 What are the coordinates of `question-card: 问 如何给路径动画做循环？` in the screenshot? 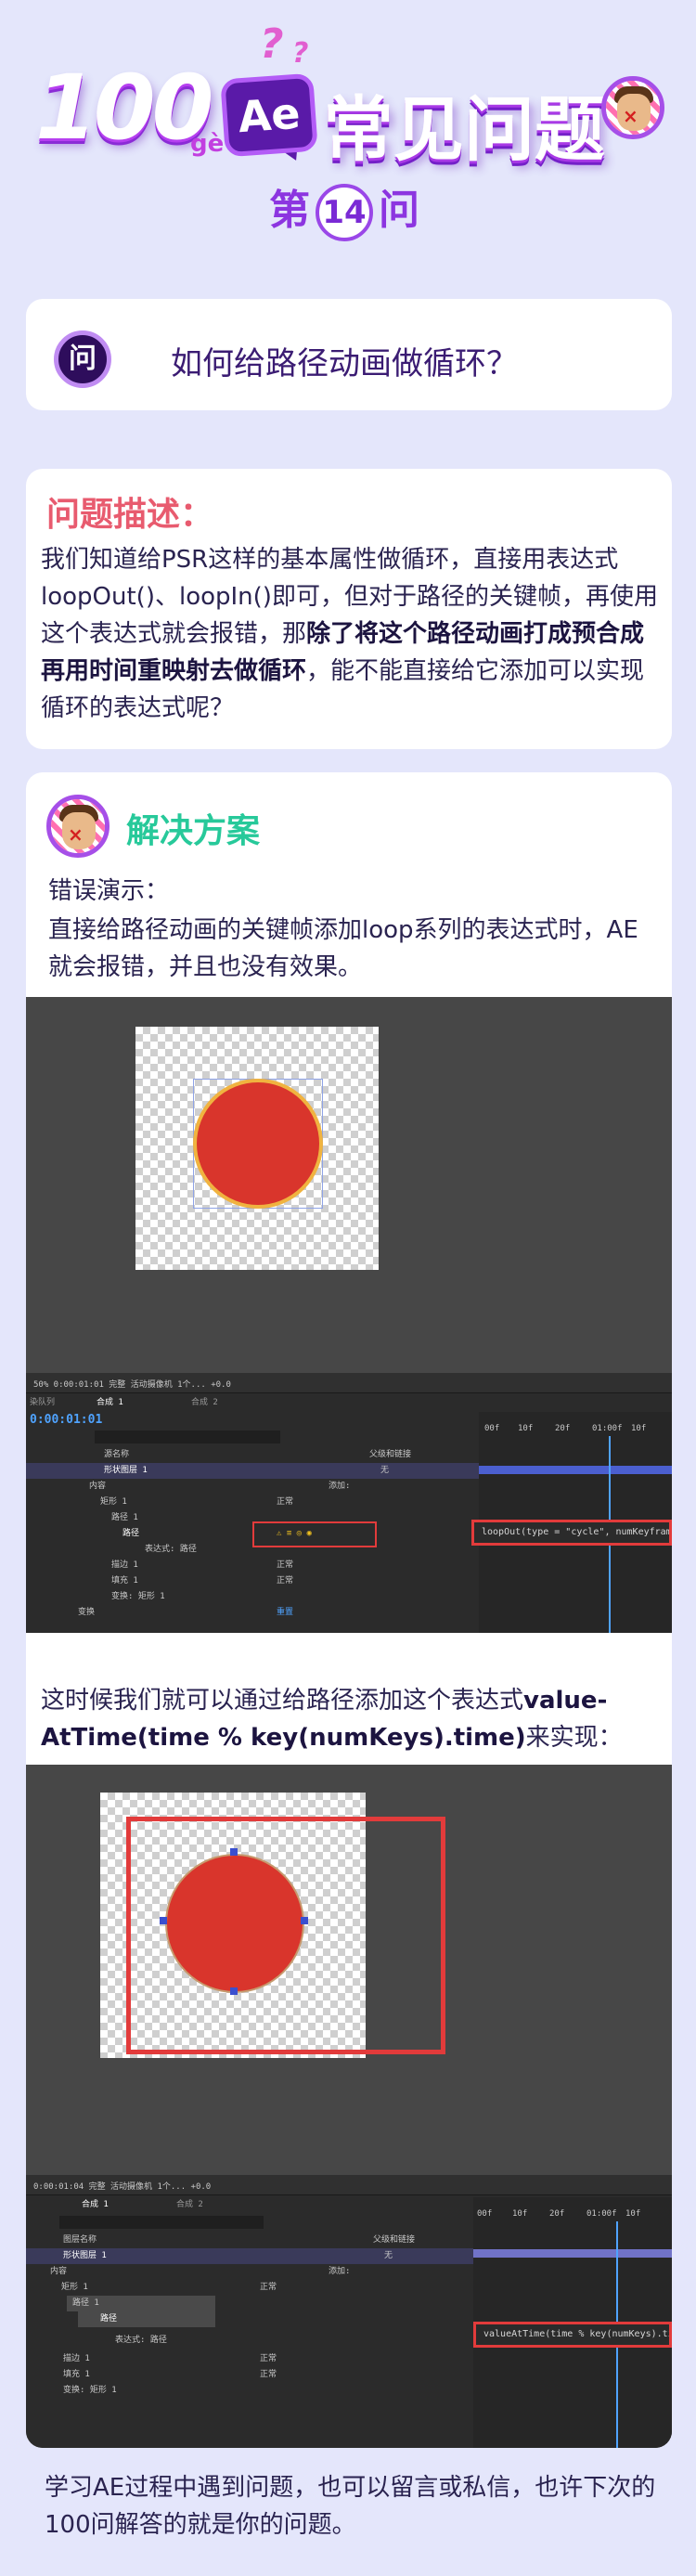 It's located at (349, 354).